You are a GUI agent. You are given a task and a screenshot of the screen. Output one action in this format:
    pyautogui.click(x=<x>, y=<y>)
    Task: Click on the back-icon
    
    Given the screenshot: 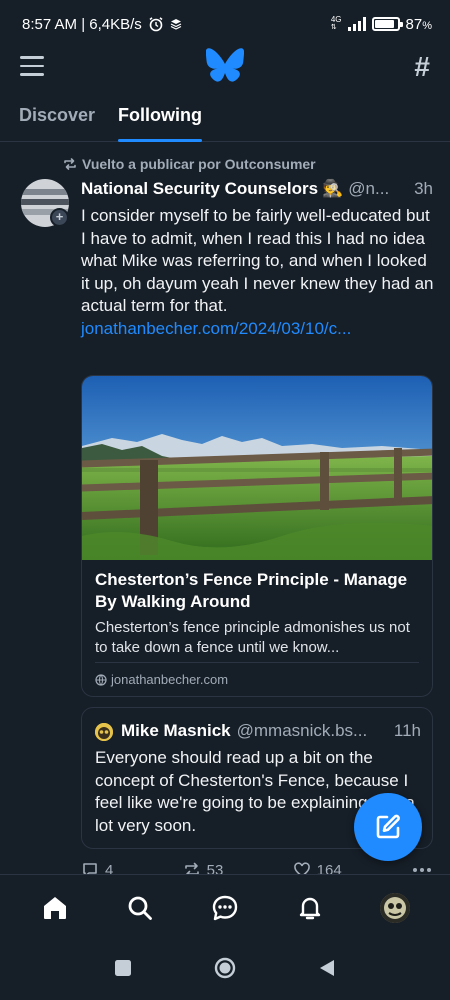 What is the action you would take?
    pyautogui.click(x=327, y=967)
    